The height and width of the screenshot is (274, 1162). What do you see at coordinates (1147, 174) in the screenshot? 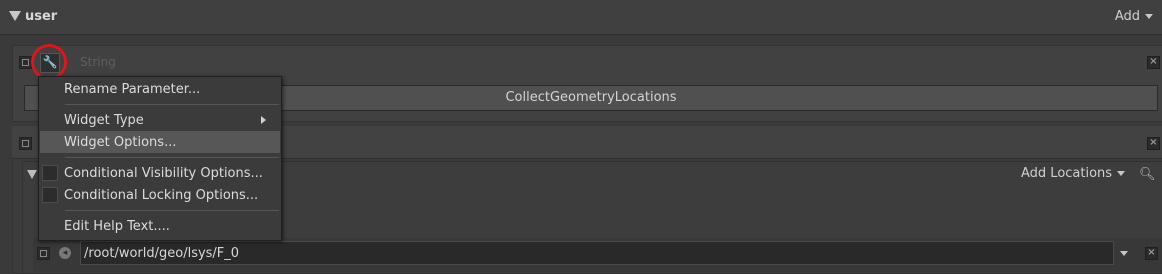
I see `search-icon: 🔍︎` at bounding box center [1147, 174].